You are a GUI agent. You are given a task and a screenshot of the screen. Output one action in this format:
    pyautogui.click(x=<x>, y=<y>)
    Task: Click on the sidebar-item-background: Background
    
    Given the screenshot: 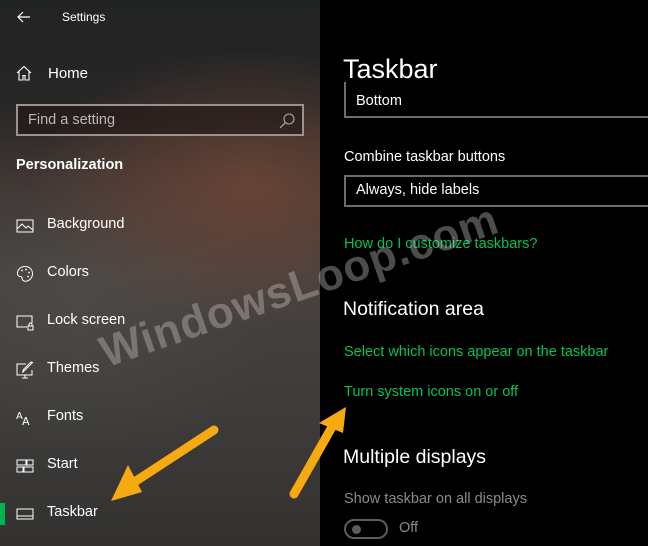 What is the action you would take?
    pyautogui.click(x=160, y=226)
    